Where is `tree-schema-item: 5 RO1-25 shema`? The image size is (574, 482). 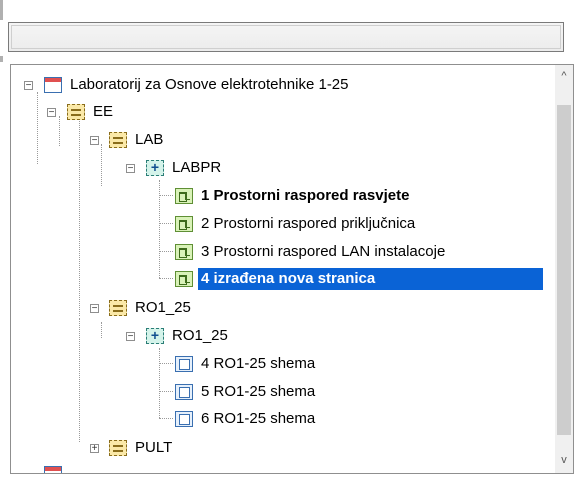
tree-schema-item: 5 RO1-25 shema is located at coordinates (281, 392).